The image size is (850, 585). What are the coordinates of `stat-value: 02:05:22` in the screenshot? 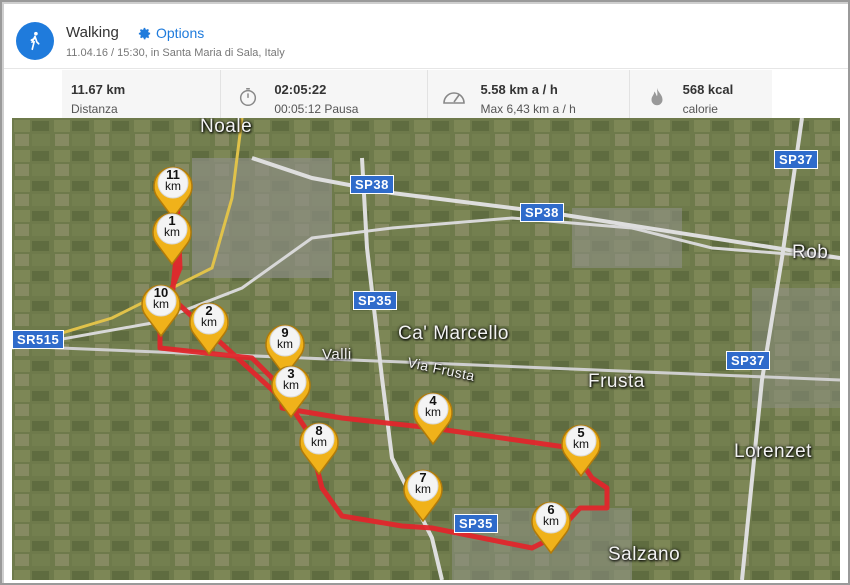 It's located at (300, 89).